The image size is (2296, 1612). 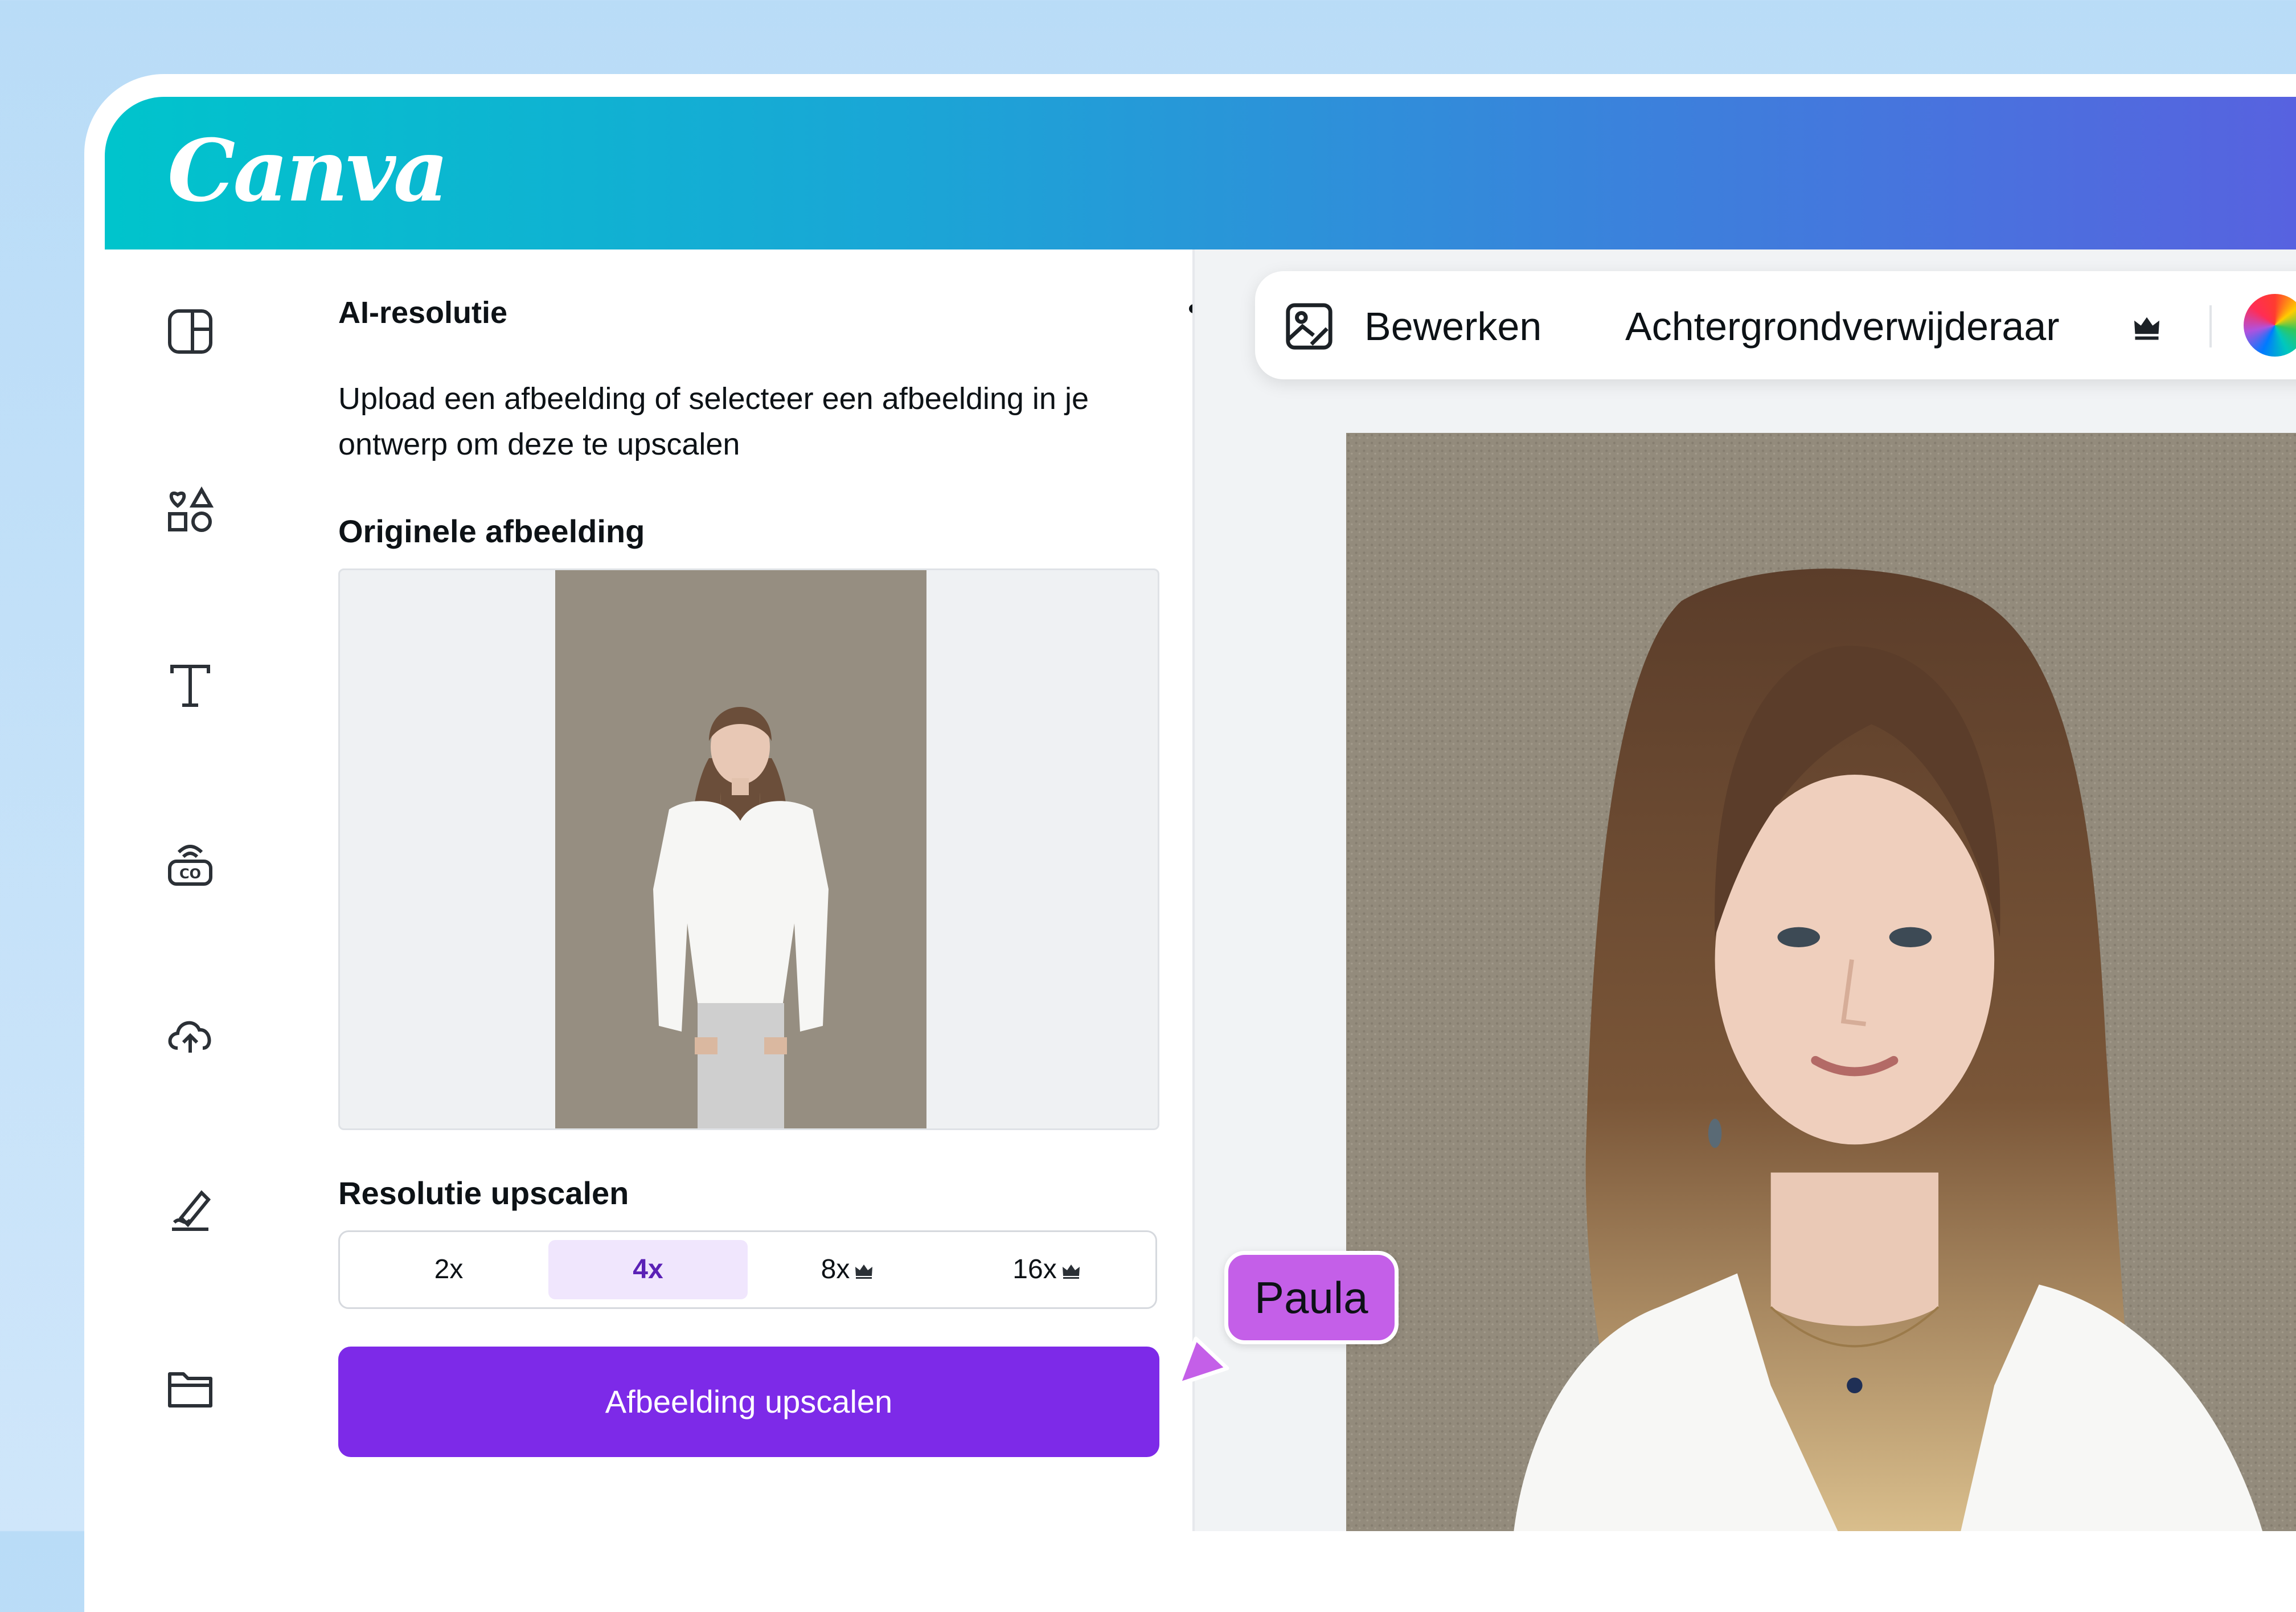 I want to click on option-4x: 4x, so click(x=648, y=1269).